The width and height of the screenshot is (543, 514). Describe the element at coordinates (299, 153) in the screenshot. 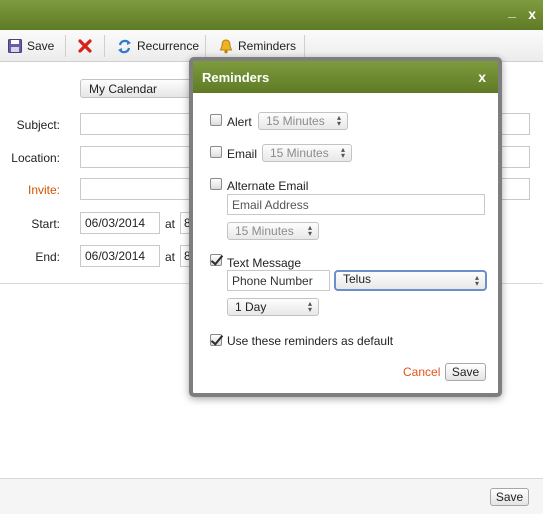

I see `email-time-value: 15 Minutes` at that location.